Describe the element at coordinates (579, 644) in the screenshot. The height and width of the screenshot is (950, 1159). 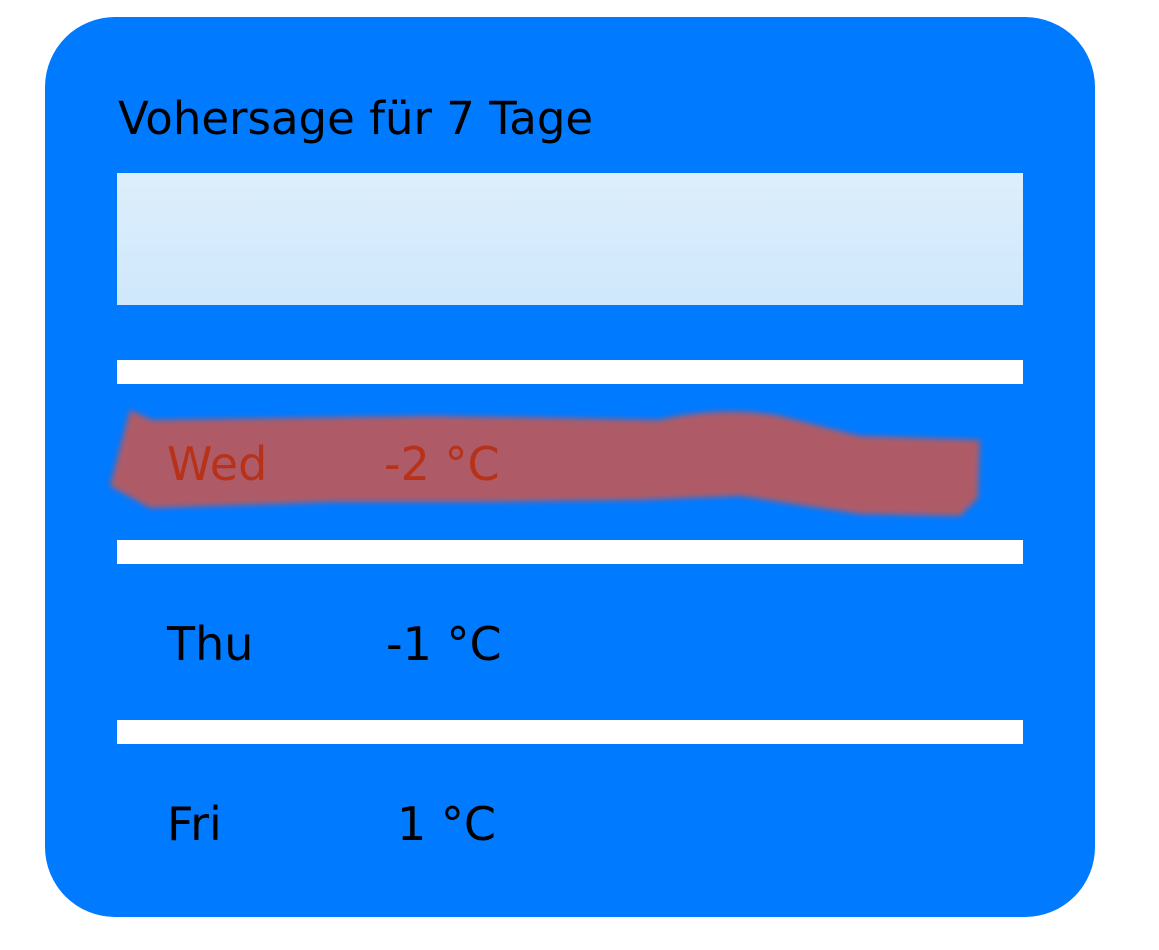
I see `forecast-row-thu: Thu -1 °C` at that location.